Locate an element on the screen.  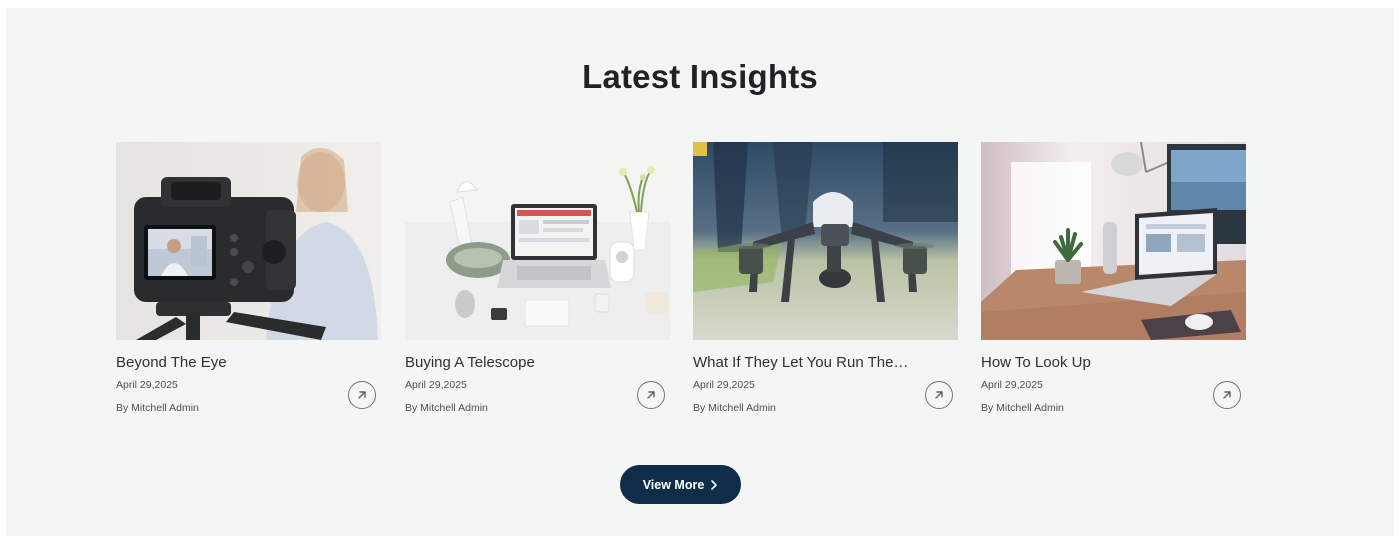
chevron-right-icon is located at coordinates (714, 484).